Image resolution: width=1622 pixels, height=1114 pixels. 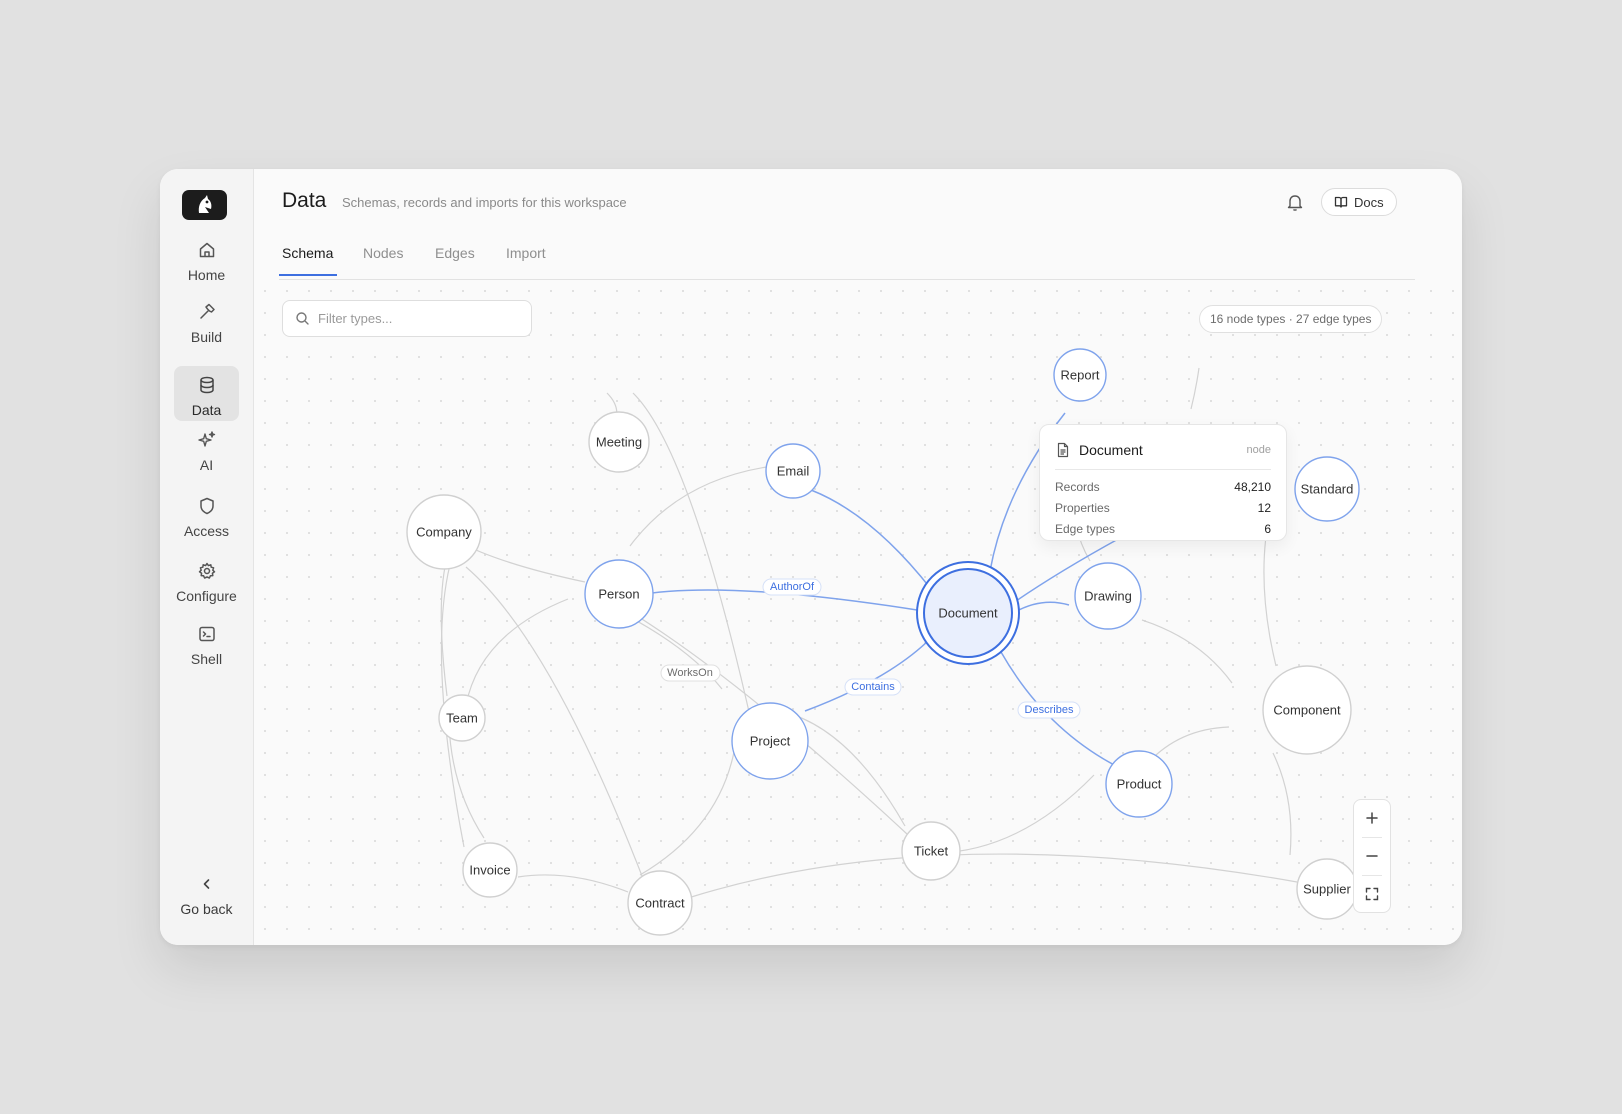 I want to click on graph-node-company: Company, so click(x=444, y=532).